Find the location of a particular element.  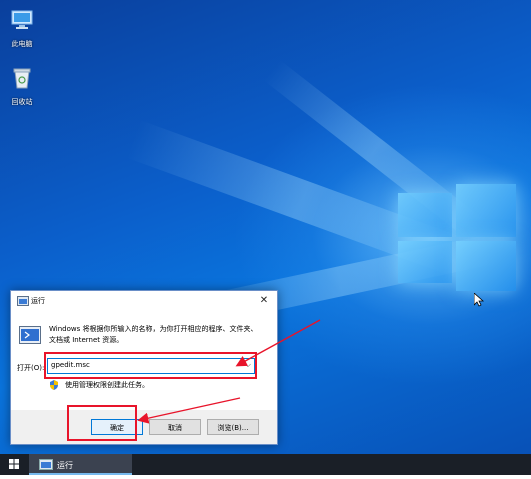

start-button is located at coordinates (14, 464).